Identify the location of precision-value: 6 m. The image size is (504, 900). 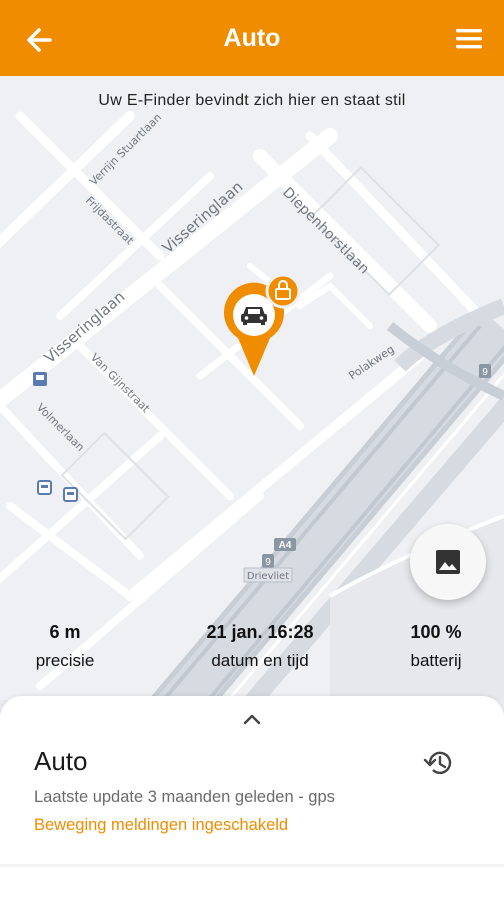
(65, 632).